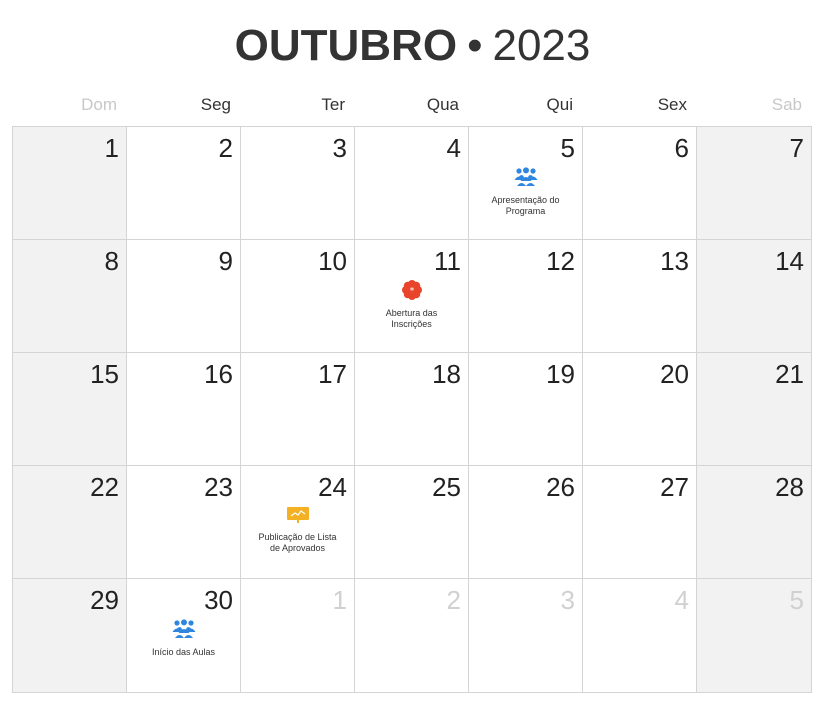 This screenshot has width=825, height=713. What do you see at coordinates (796, 148) in the screenshot?
I see `day-number: 7` at bounding box center [796, 148].